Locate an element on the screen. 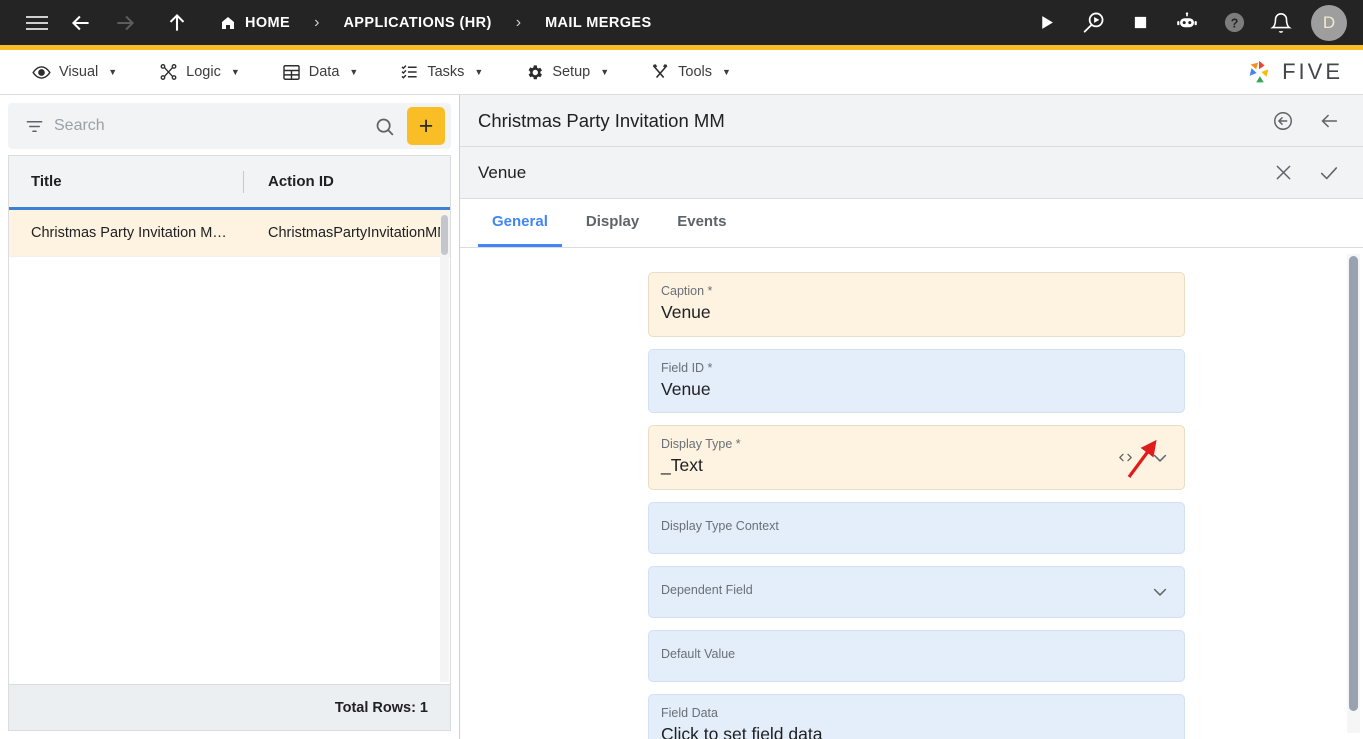 The width and height of the screenshot is (1363, 739). field-editor-actions is located at coordinates (1306, 173).